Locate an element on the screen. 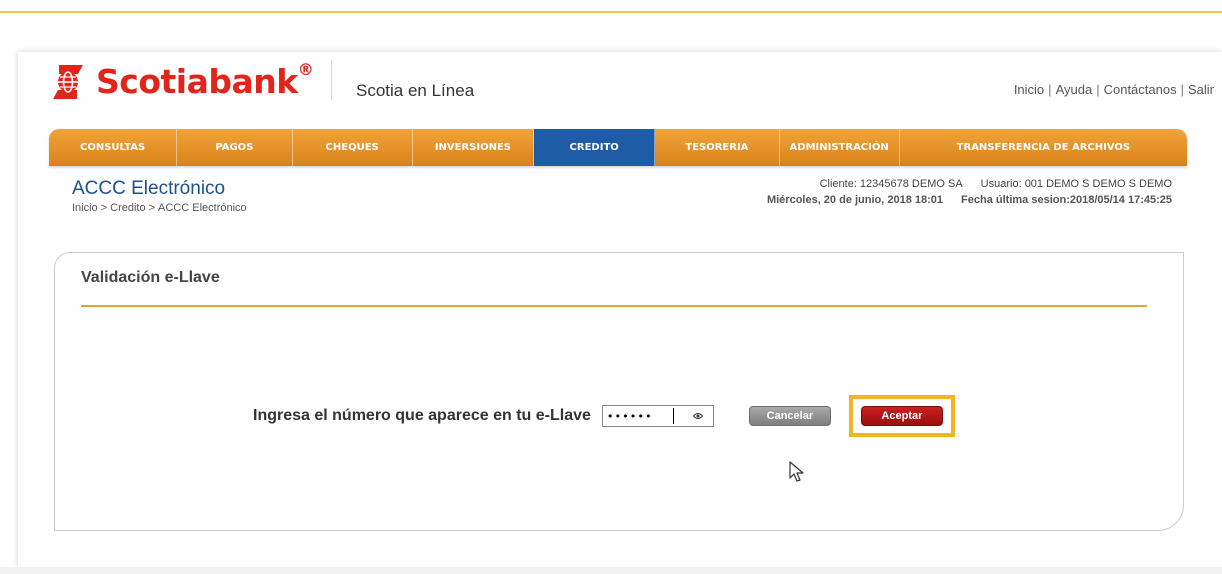 The width and height of the screenshot is (1222, 574). scotiabank-logo: Scotiabank® is located at coordinates (182, 80).